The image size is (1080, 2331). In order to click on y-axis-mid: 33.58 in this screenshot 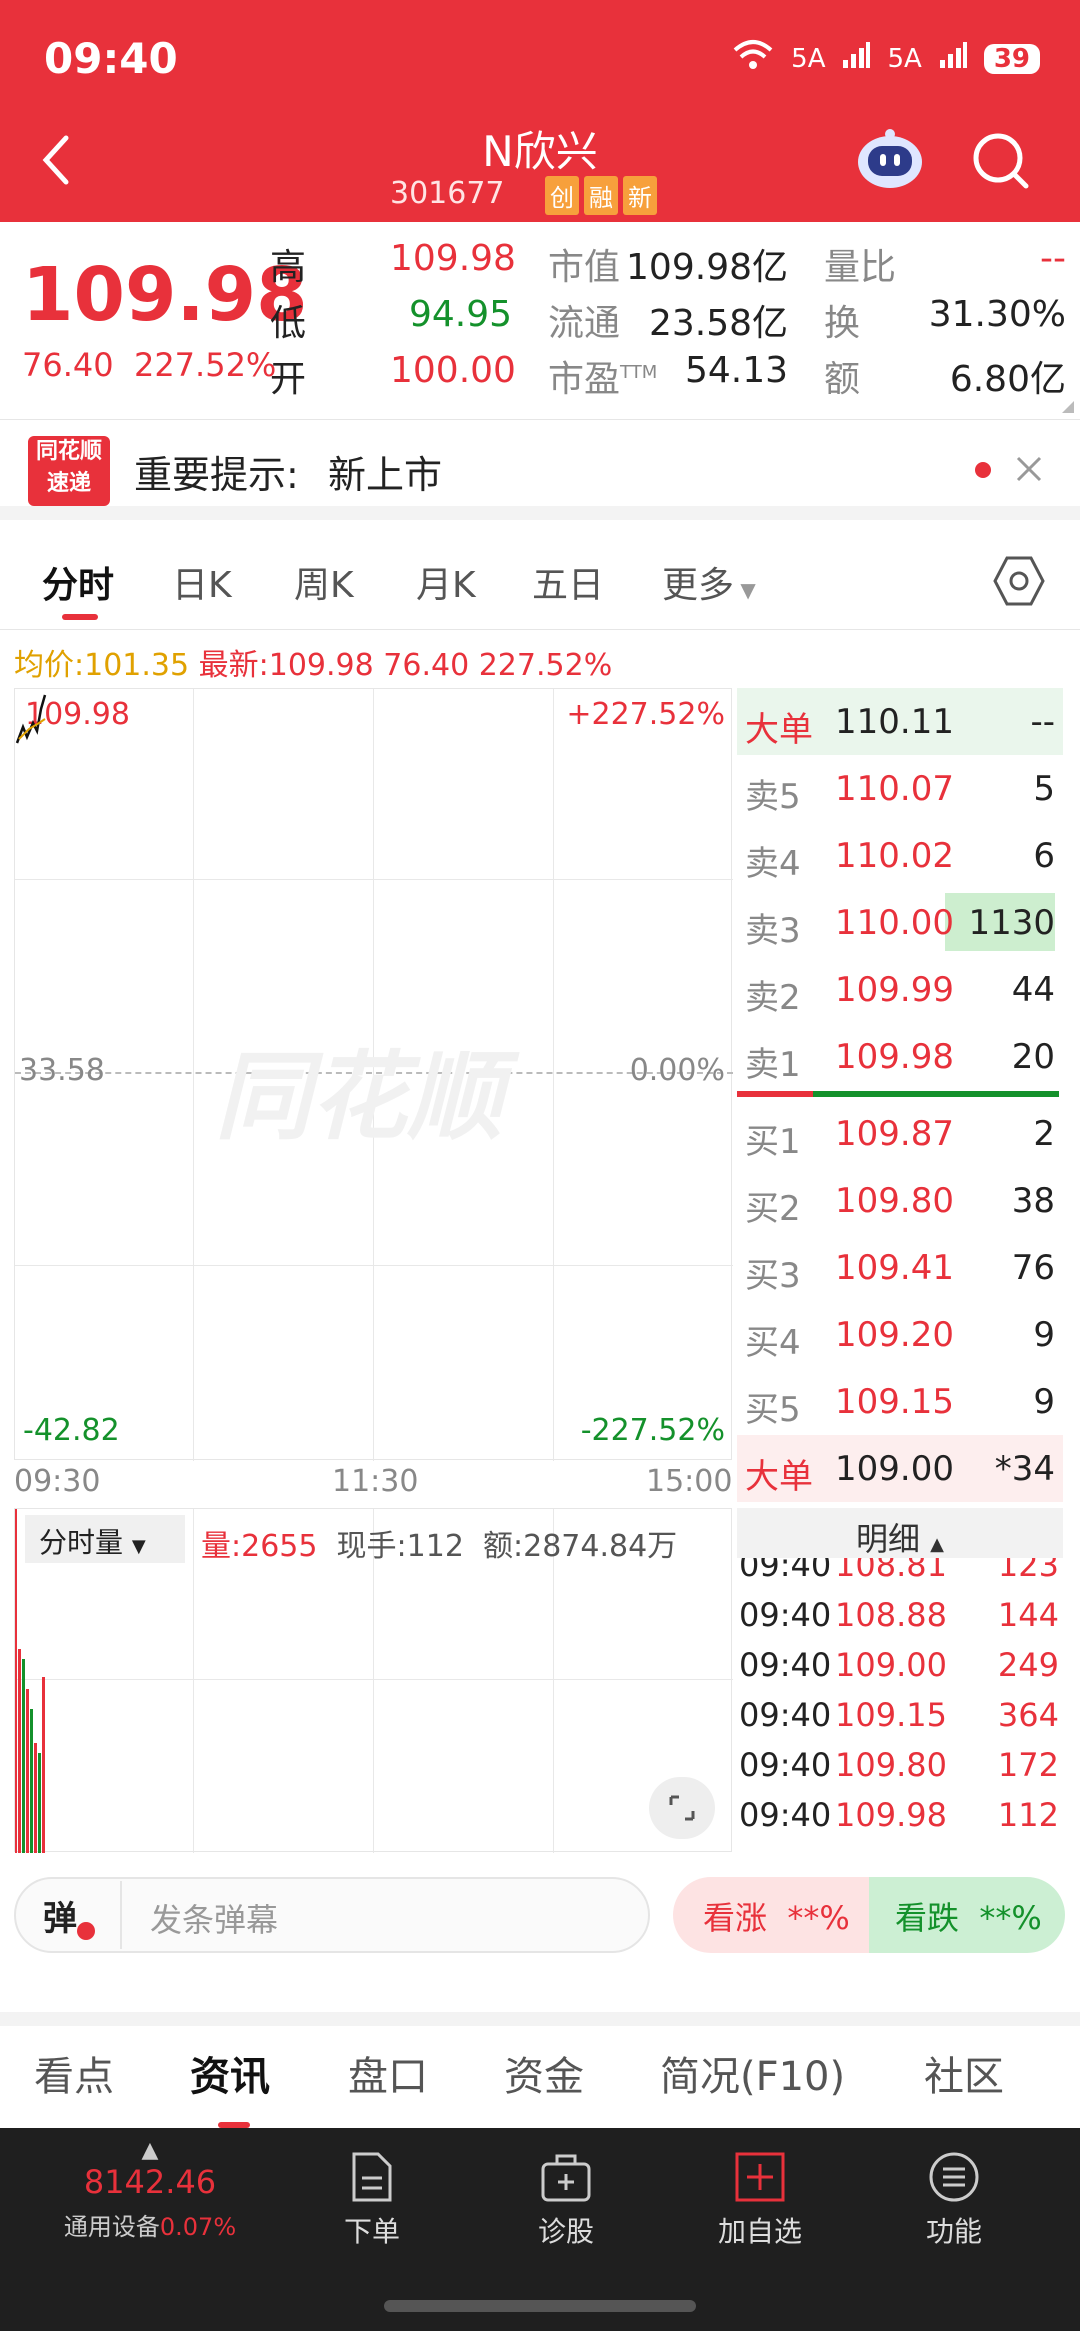, I will do `click(62, 1070)`.